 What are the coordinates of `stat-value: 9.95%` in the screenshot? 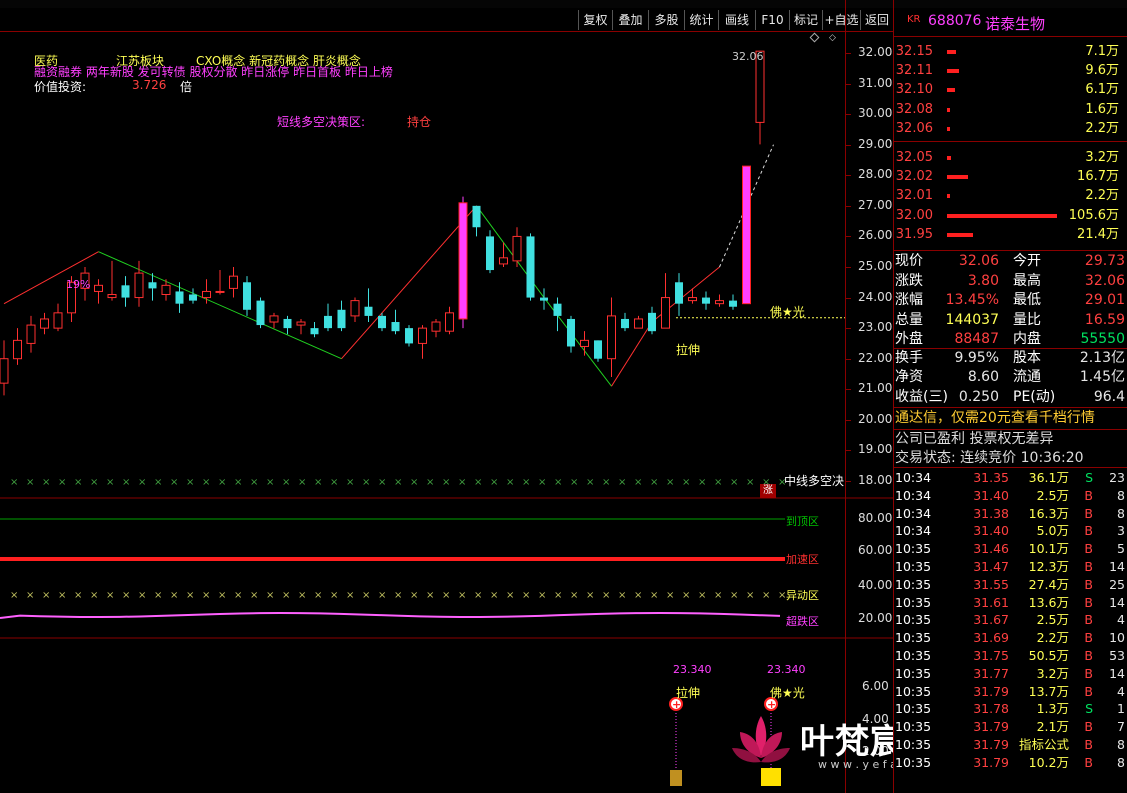 It's located at (976, 358).